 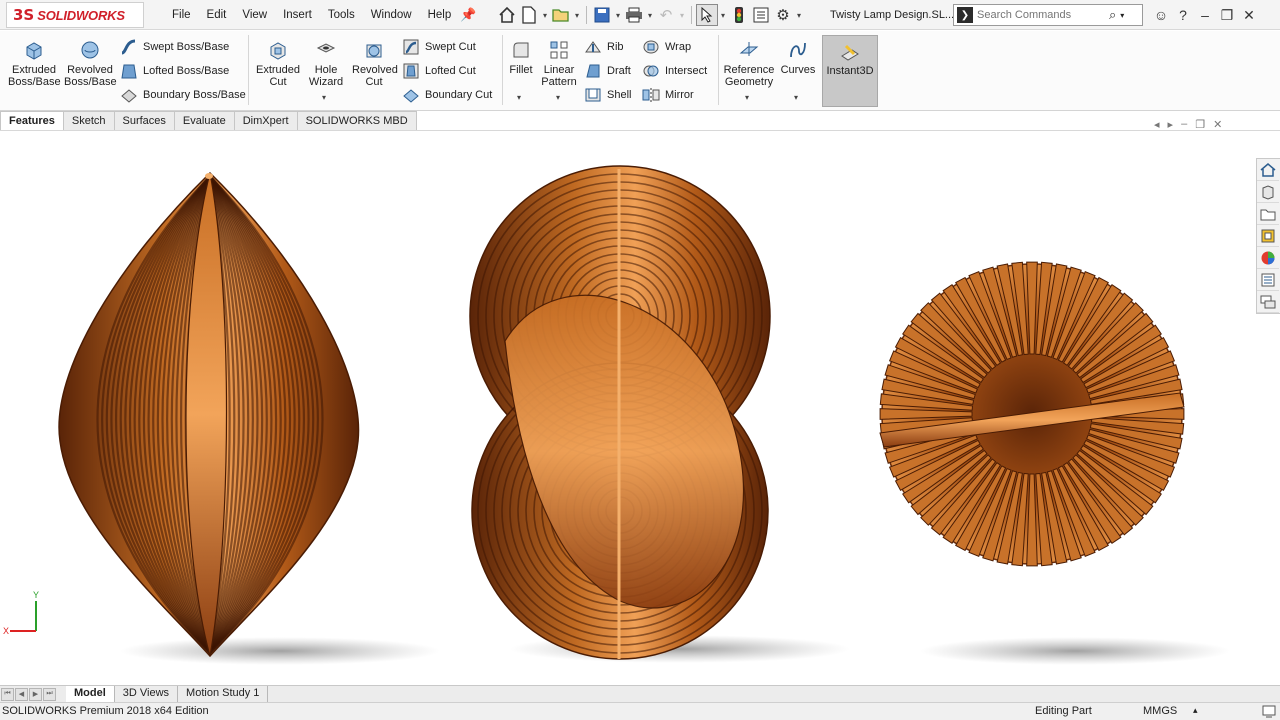 I want to click on rebuild-icon, so click(x=739, y=15).